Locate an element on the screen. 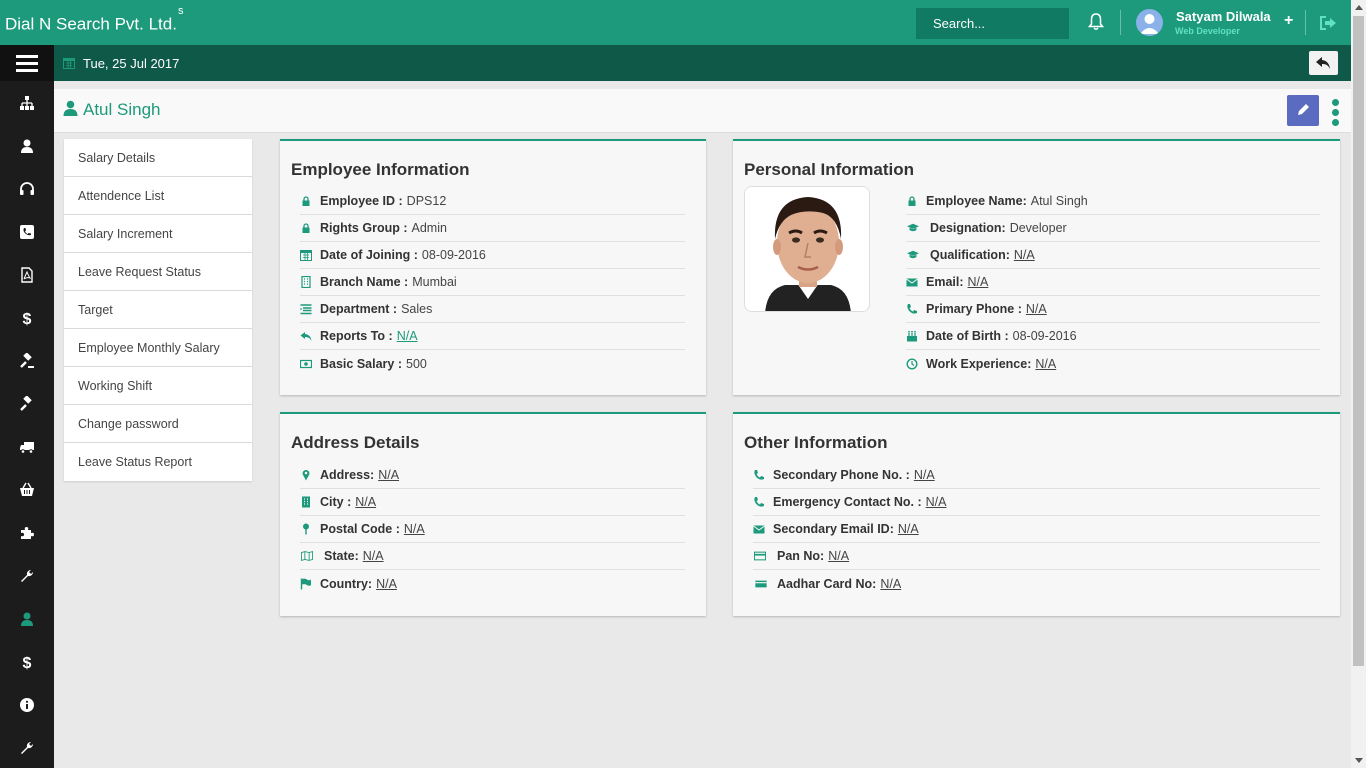 This screenshot has width=1366, height=768. scroll-up-arrow is located at coordinates (1359, 7).